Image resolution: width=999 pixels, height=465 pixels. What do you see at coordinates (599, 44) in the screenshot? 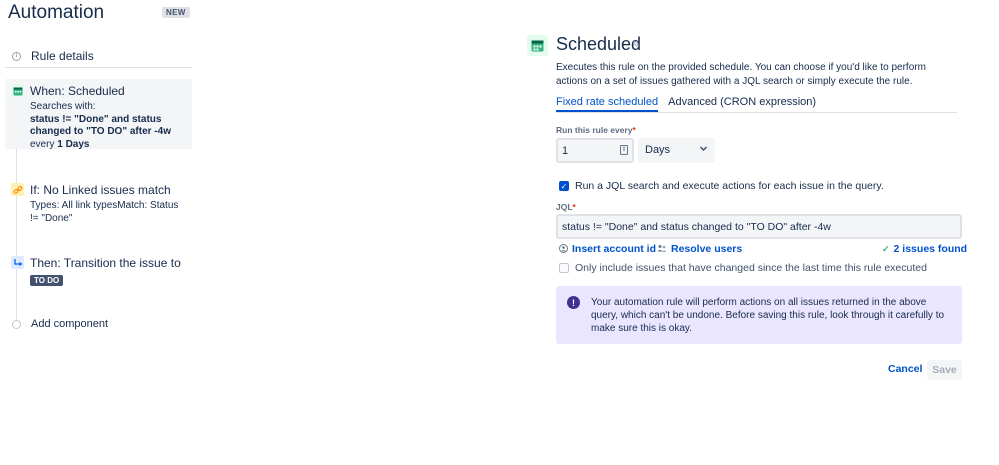
I see `trigger-title: Scheduled` at bounding box center [599, 44].